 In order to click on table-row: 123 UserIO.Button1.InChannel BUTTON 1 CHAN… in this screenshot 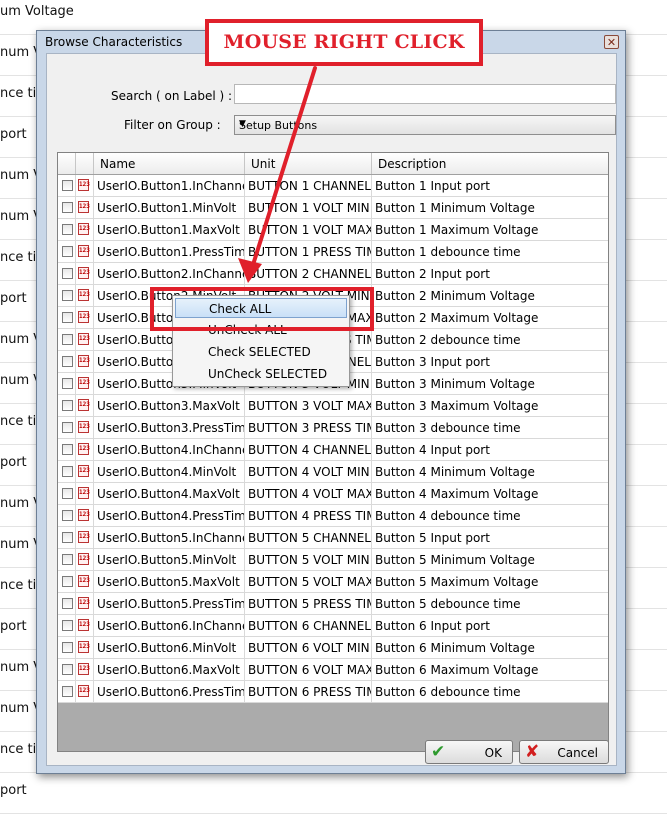, I will do `click(333, 186)`.